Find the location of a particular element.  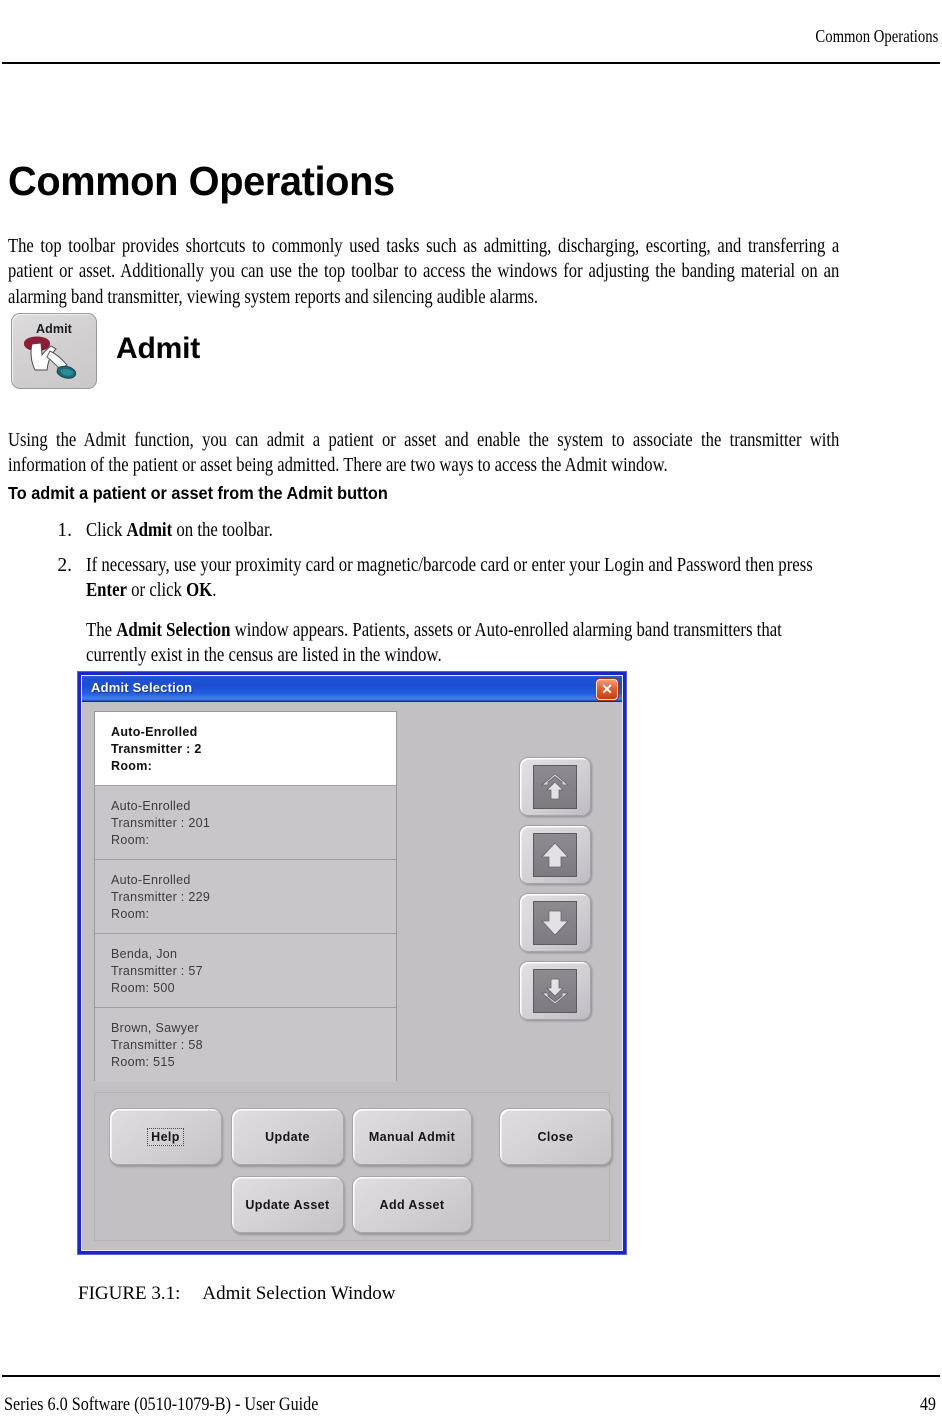

help-button: Help is located at coordinates (165, 1136).